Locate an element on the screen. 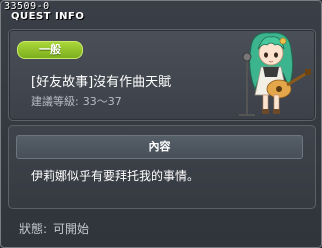 The width and height of the screenshot is (322, 248). level-label: 建議等級: is located at coordinates (55, 101).